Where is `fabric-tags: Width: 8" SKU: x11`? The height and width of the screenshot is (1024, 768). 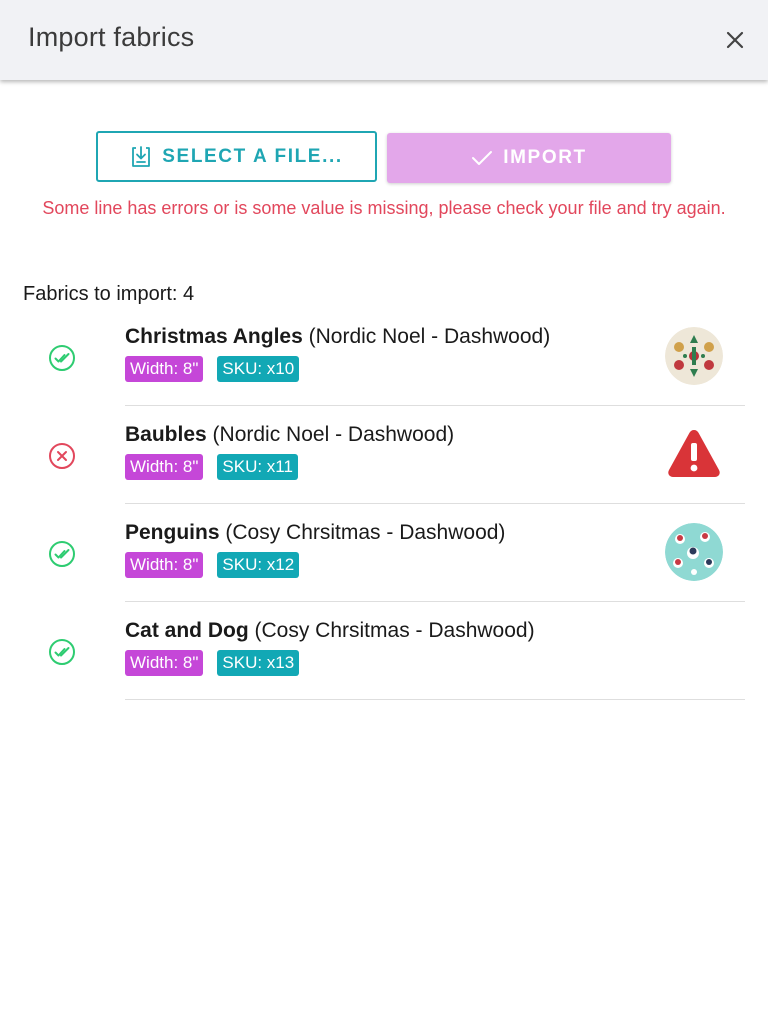 fabric-tags: Width: 8" SKU: x11 is located at coordinates (211, 467).